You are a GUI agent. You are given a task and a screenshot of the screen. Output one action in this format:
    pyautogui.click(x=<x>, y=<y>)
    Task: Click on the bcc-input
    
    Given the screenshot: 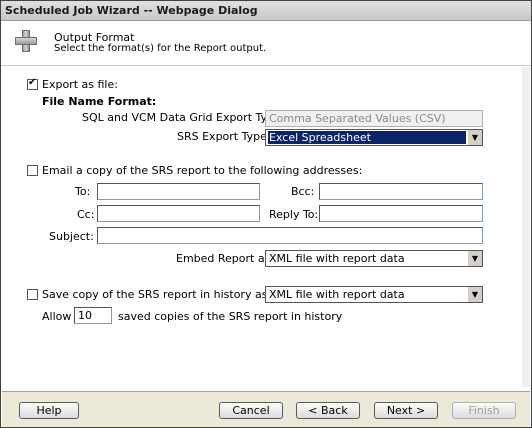 What is the action you would take?
    pyautogui.click(x=401, y=191)
    